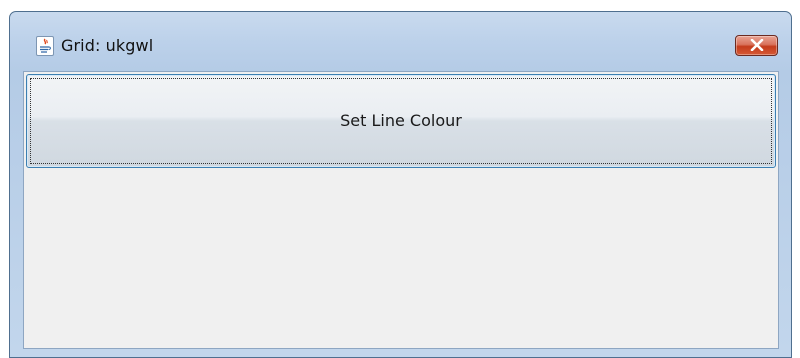 Image resolution: width=800 pixels, height=358 pixels. Describe the element at coordinates (45, 46) in the screenshot. I see `java-icon` at that location.